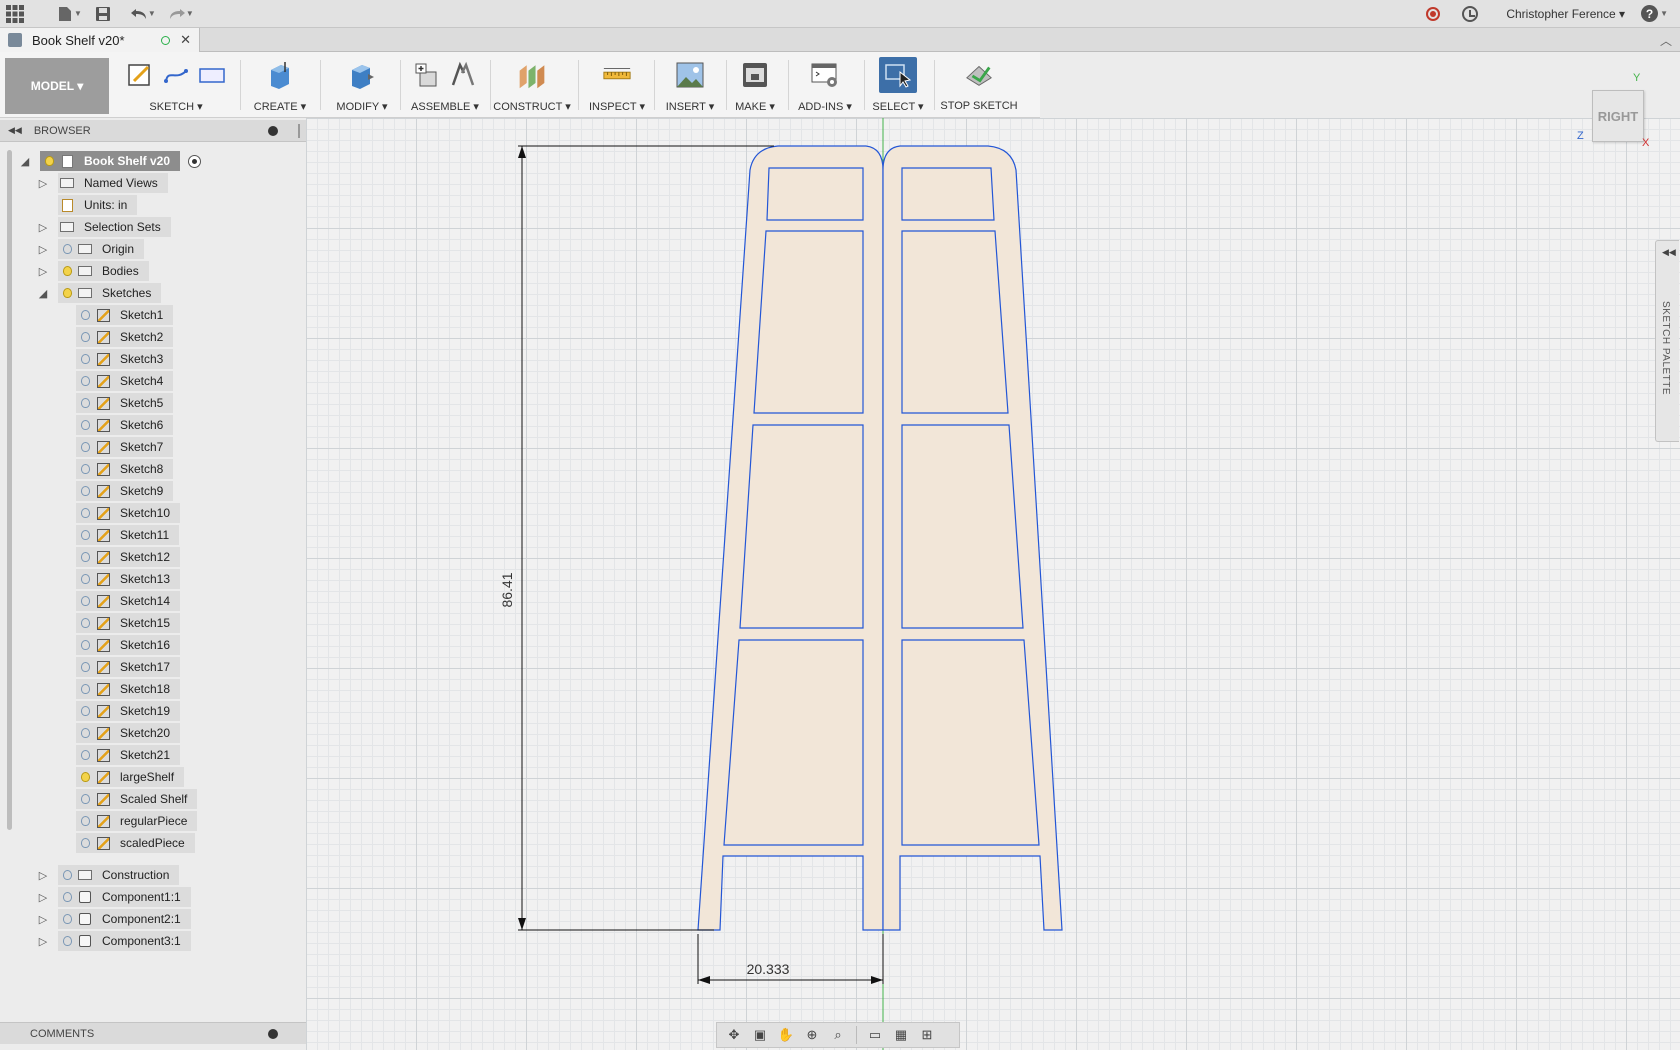  Describe the element at coordinates (176, 106) in the screenshot. I see `sketch-menu: SKETCH ▾` at that location.